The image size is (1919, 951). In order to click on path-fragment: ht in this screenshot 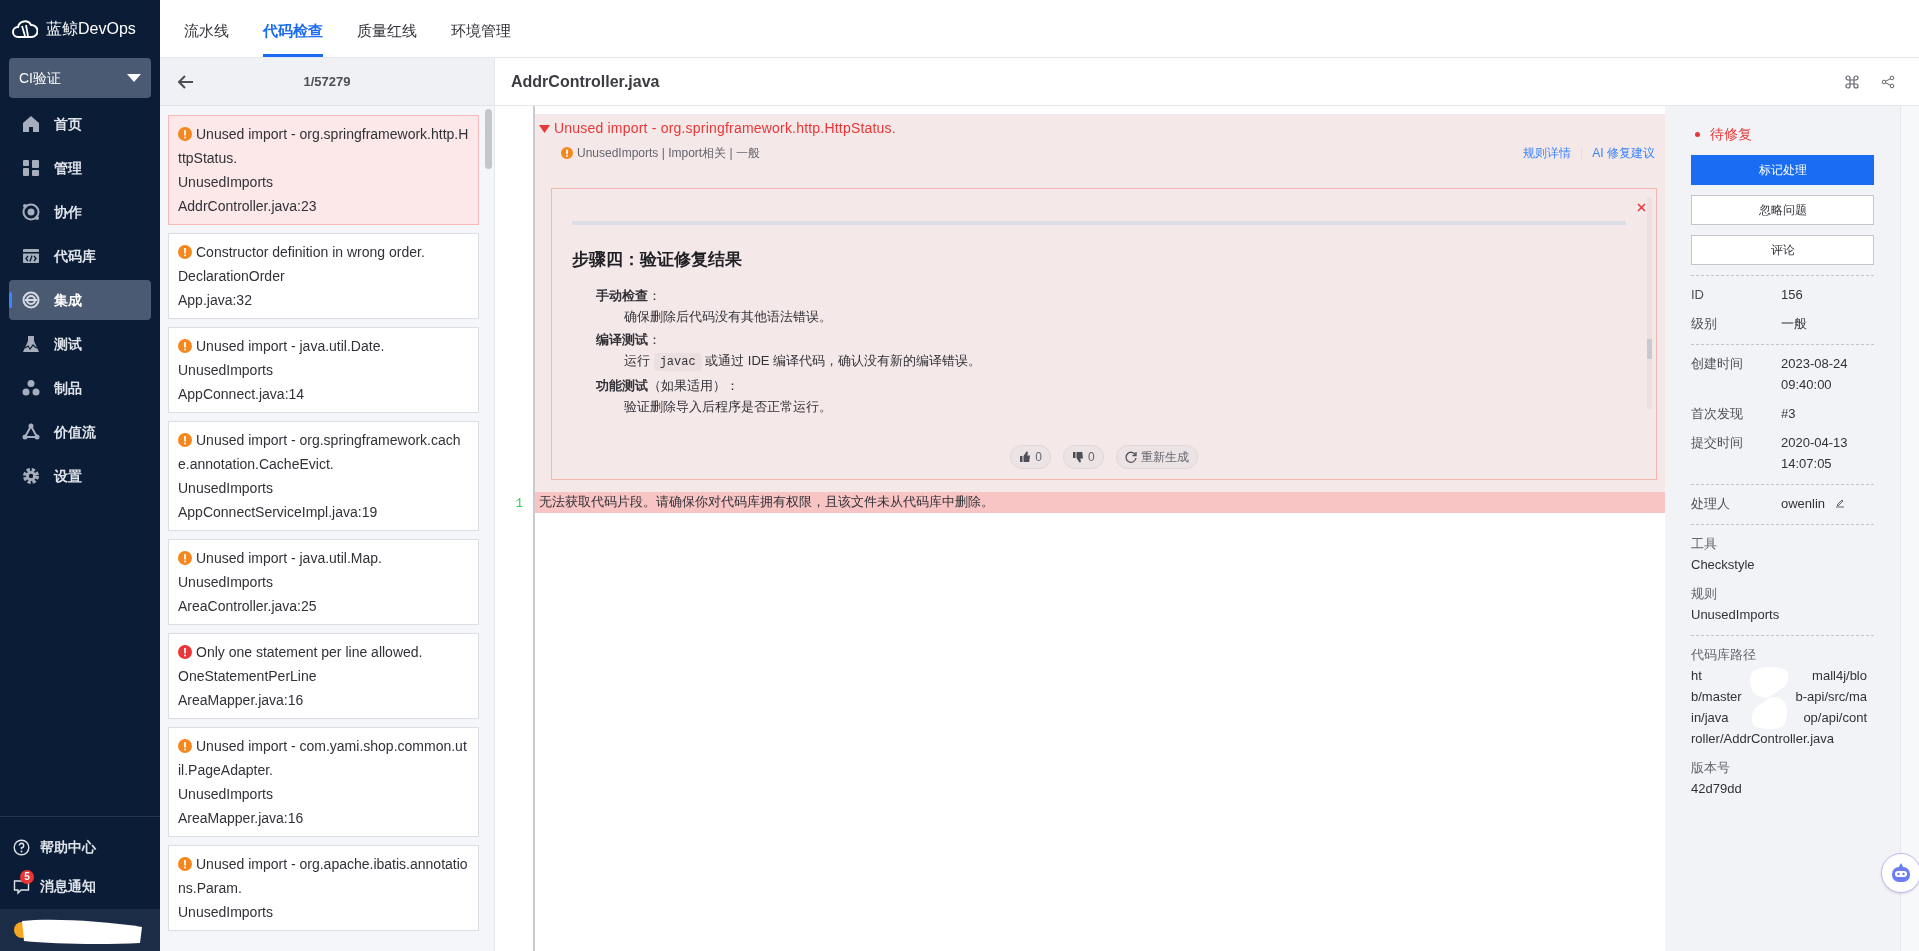, I will do `click(1696, 676)`.